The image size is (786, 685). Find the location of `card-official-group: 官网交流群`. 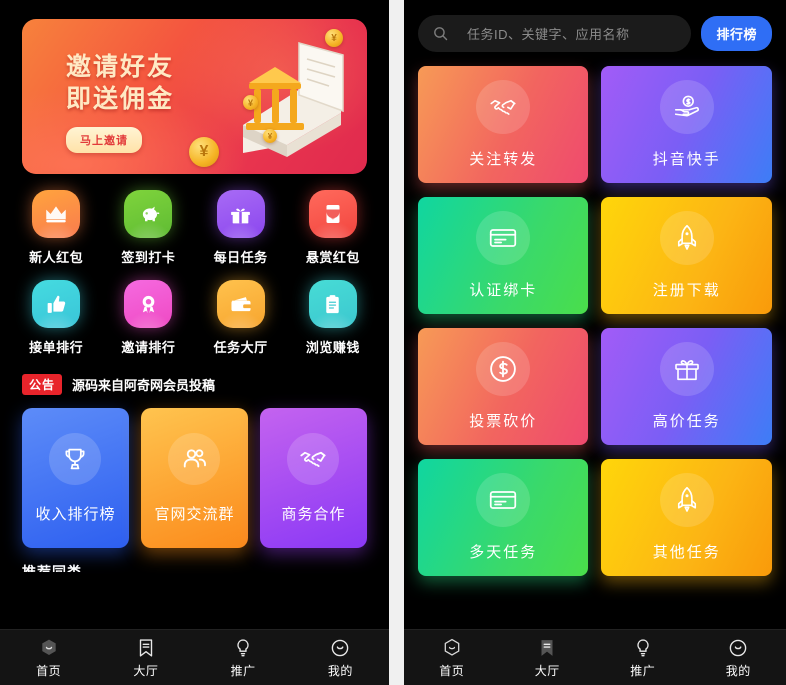

card-official-group: 官网交流群 is located at coordinates (194, 478).